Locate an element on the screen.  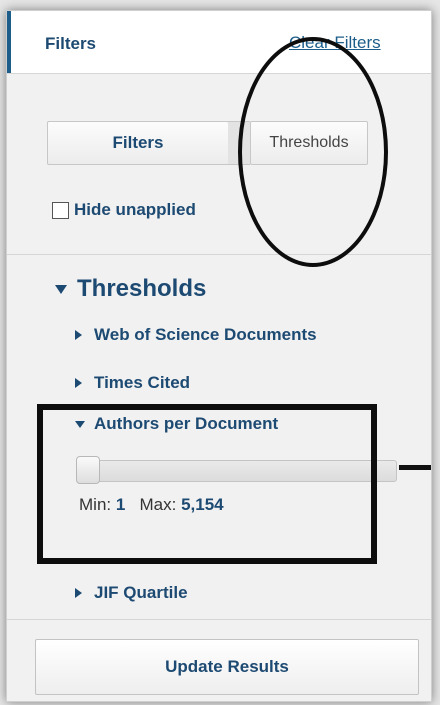
section-divider is located at coordinates (219, 254).